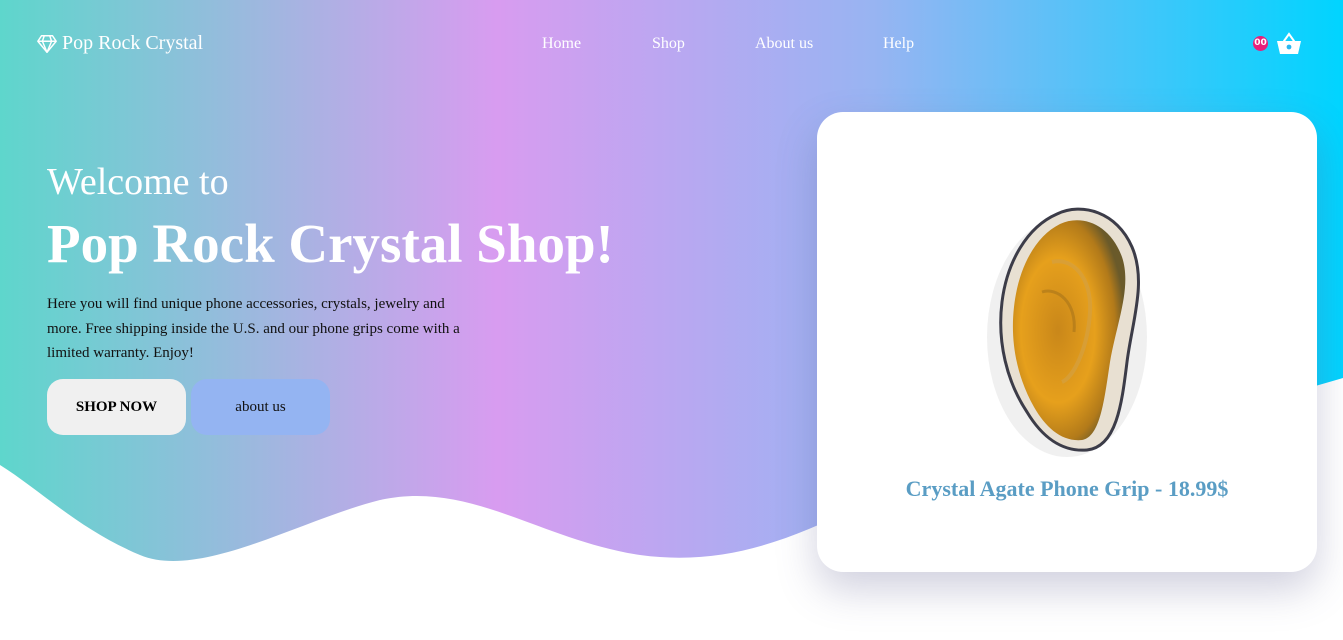  I want to click on hero-title: Pop Rock Crystal Shop!, so click(330, 243).